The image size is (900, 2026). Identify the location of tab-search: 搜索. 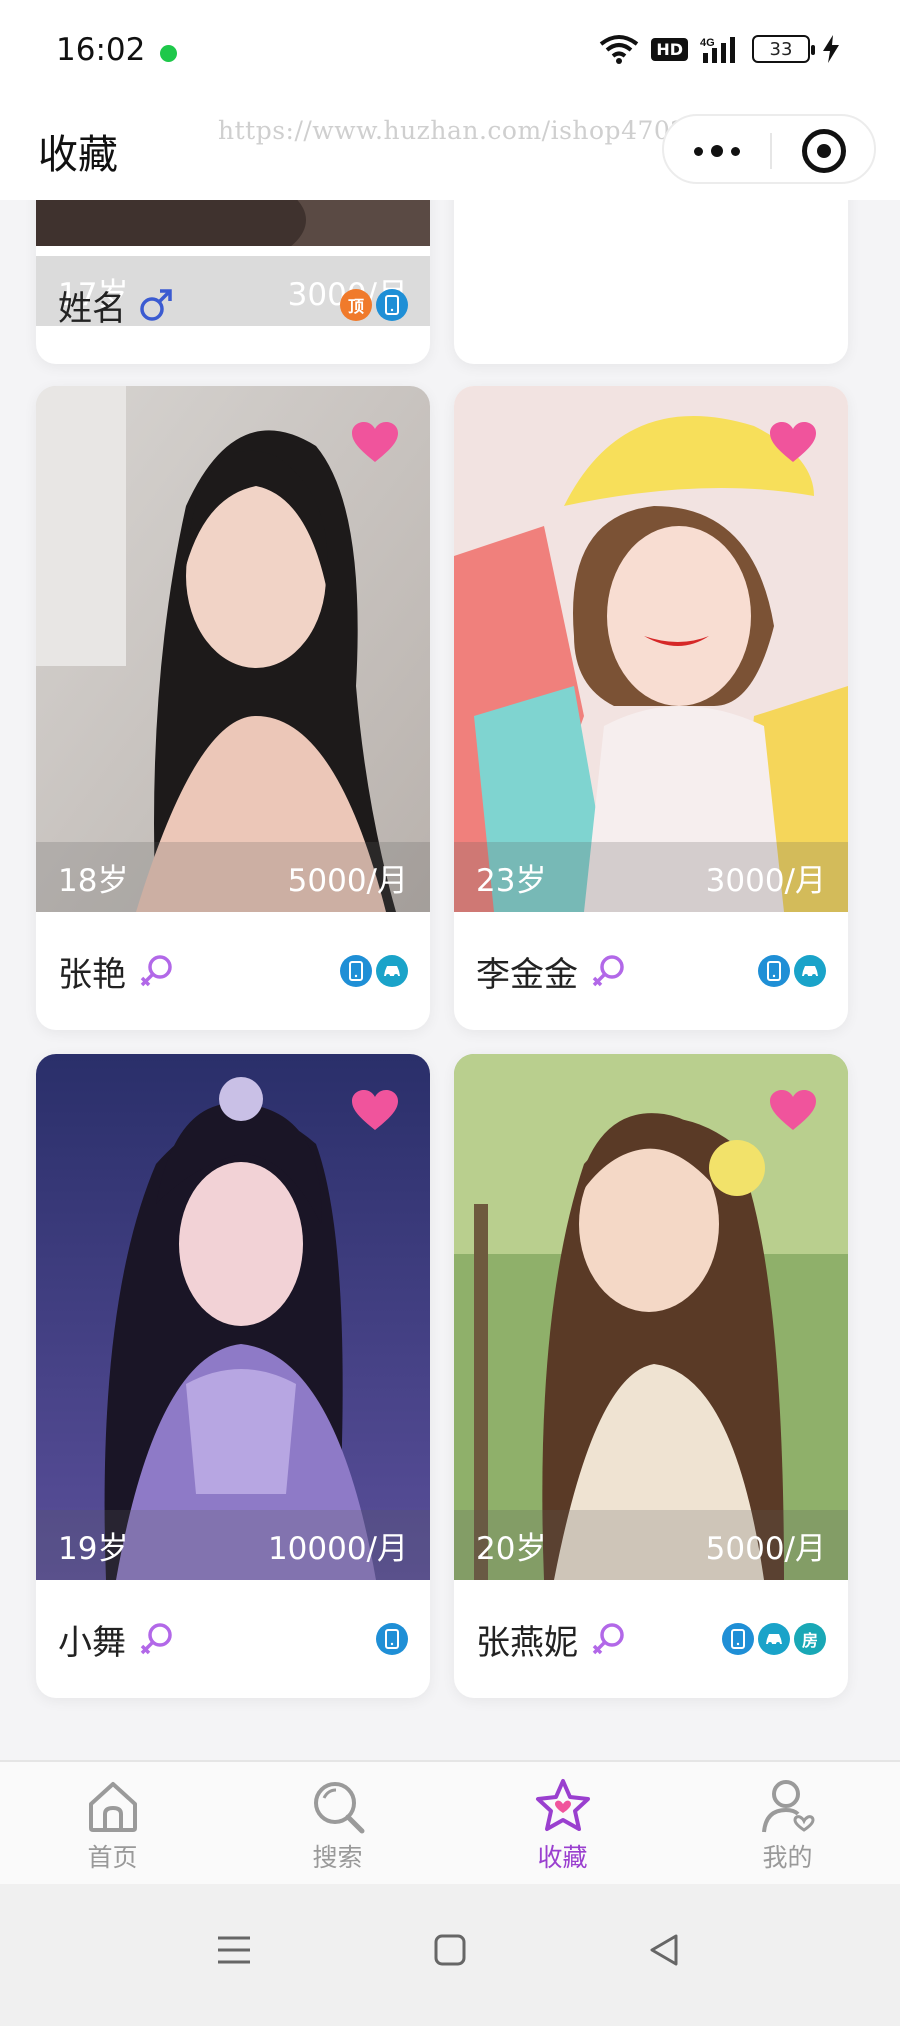
(337, 1823).